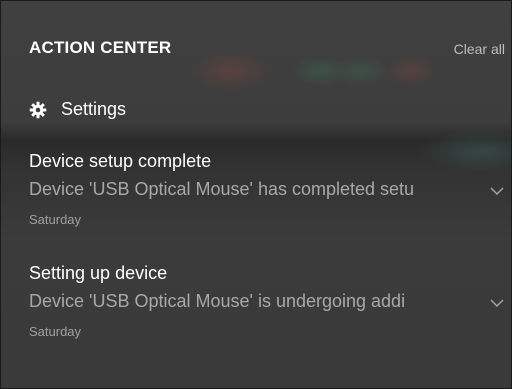  I want to click on settings-link: Settings, so click(77, 109).